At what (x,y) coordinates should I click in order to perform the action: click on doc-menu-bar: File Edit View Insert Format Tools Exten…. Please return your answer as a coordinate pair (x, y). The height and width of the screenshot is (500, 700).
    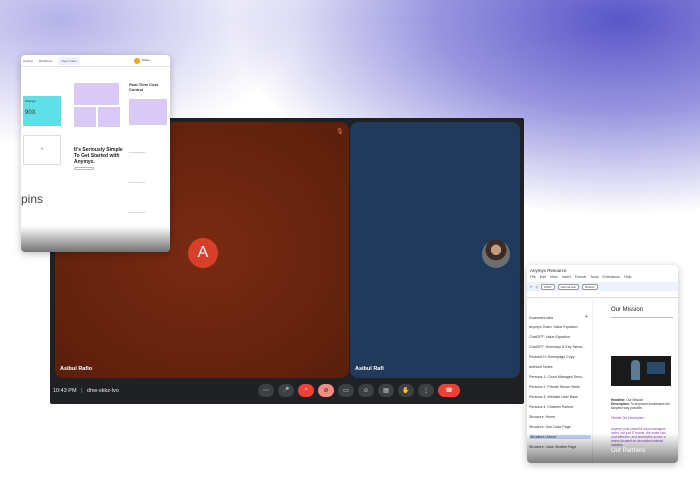
    Looking at the image, I should click on (581, 277).